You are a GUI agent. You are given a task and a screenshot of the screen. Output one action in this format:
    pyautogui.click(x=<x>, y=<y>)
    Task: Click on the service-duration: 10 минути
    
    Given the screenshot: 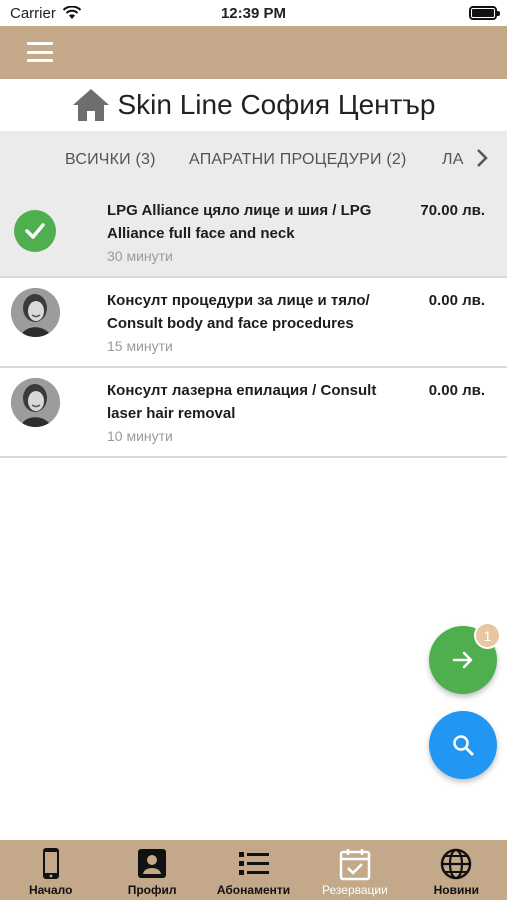 What is the action you would take?
    pyautogui.click(x=140, y=436)
    